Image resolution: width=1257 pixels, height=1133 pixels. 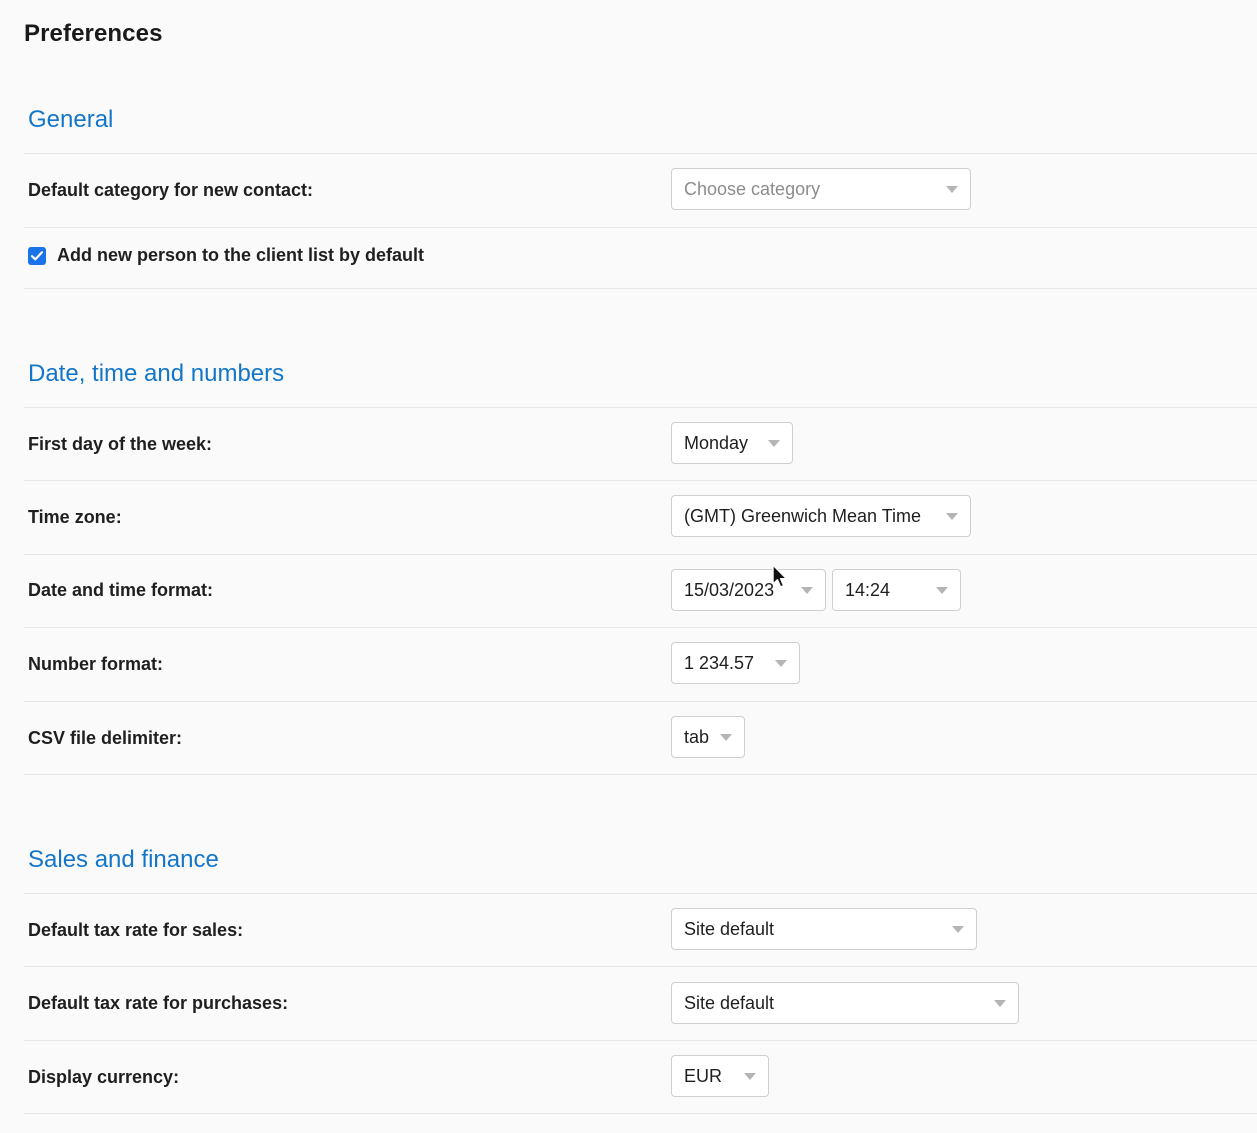 I want to click on display-currency-label: Display currency:, so click(x=104, y=1077).